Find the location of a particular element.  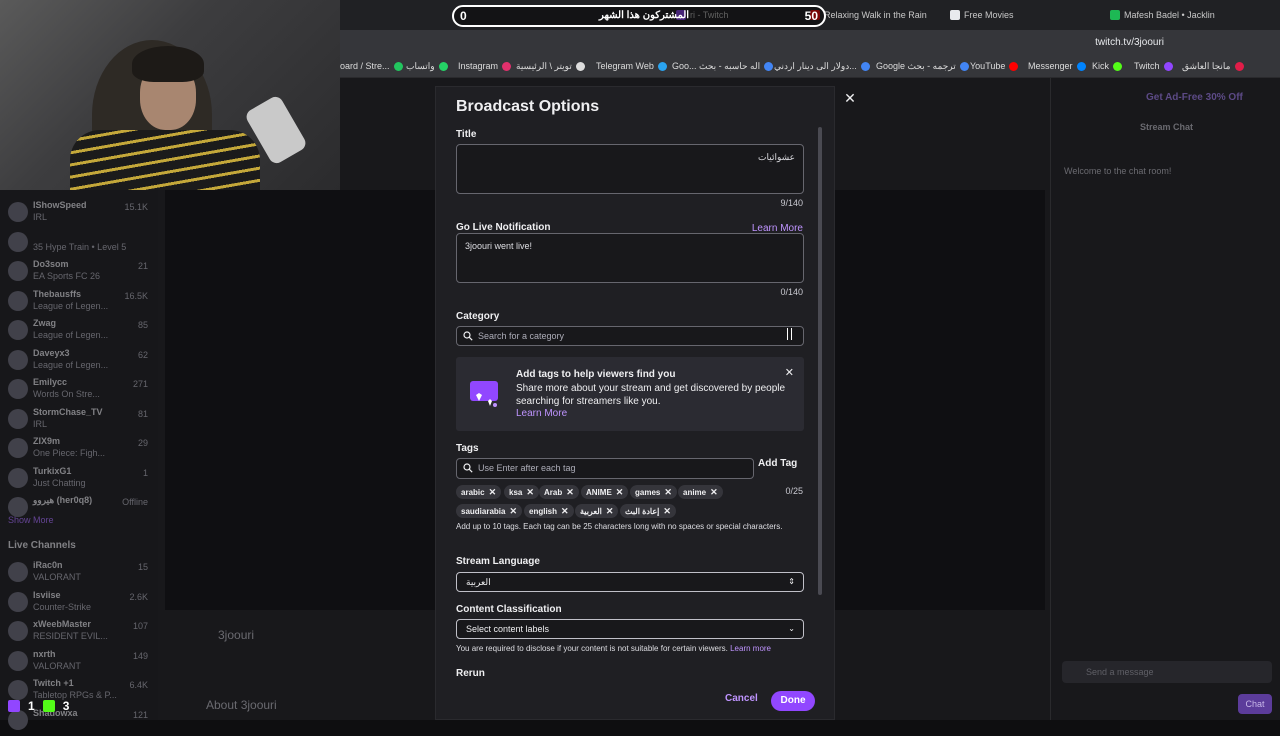

classification-value: Select content labels is located at coordinates (508, 629).